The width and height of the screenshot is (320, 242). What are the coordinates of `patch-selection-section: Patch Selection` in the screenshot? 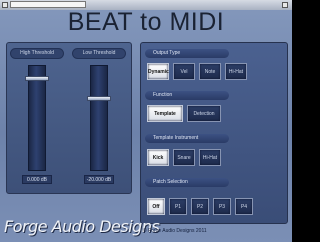 It's located at (214, 182).